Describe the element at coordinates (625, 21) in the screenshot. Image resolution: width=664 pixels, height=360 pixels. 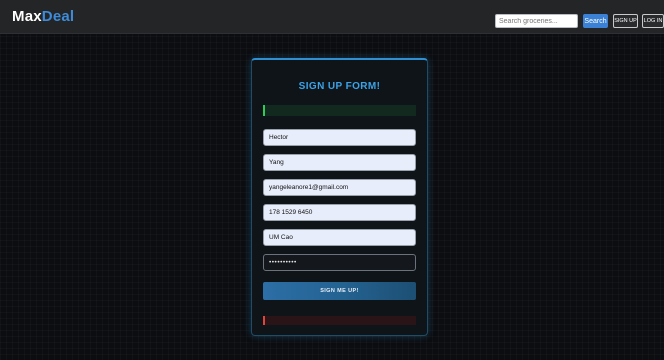
I see `sign-up-nav-button: SIGN UP` at that location.